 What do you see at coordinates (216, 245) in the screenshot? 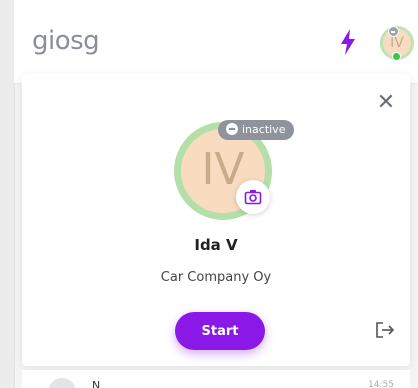
I see `user-name: Ida V` at bounding box center [216, 245].